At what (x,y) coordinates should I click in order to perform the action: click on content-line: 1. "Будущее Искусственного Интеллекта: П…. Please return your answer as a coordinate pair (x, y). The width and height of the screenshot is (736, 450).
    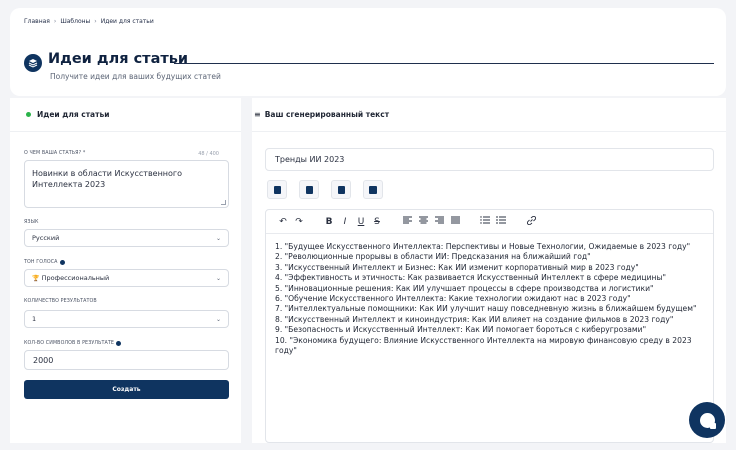
    Looking at the image, I should click on (483, 246).